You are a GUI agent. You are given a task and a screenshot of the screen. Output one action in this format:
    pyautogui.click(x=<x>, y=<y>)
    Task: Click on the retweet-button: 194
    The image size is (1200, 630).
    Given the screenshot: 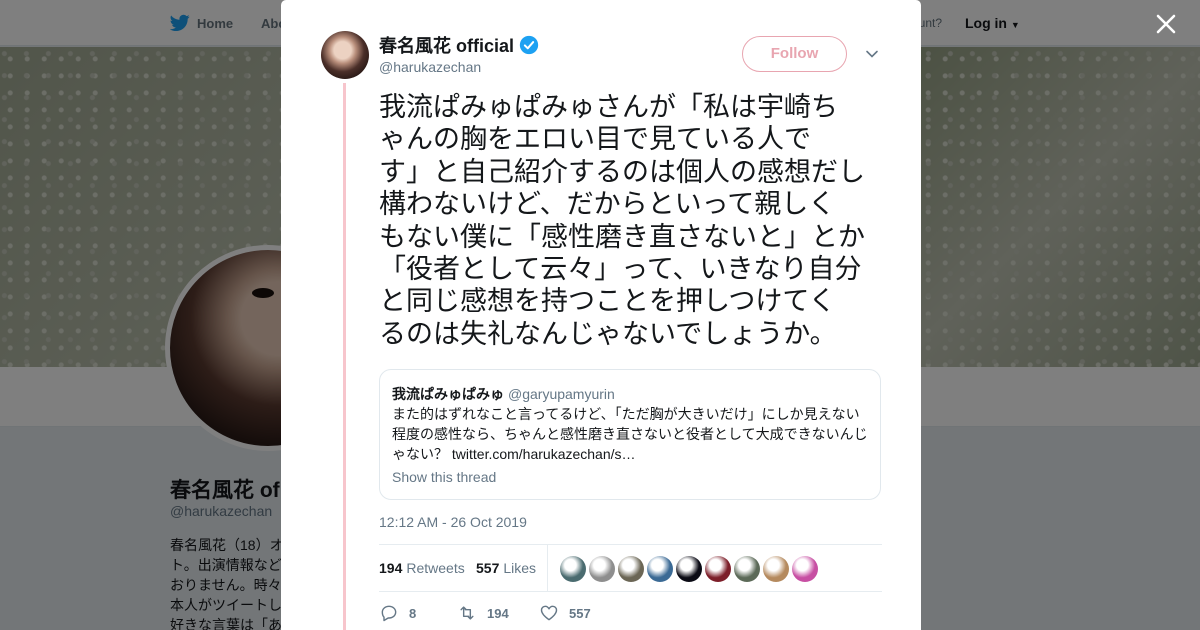 What is the action you would take?
    pyautogui.click(x=483, y=613)
    